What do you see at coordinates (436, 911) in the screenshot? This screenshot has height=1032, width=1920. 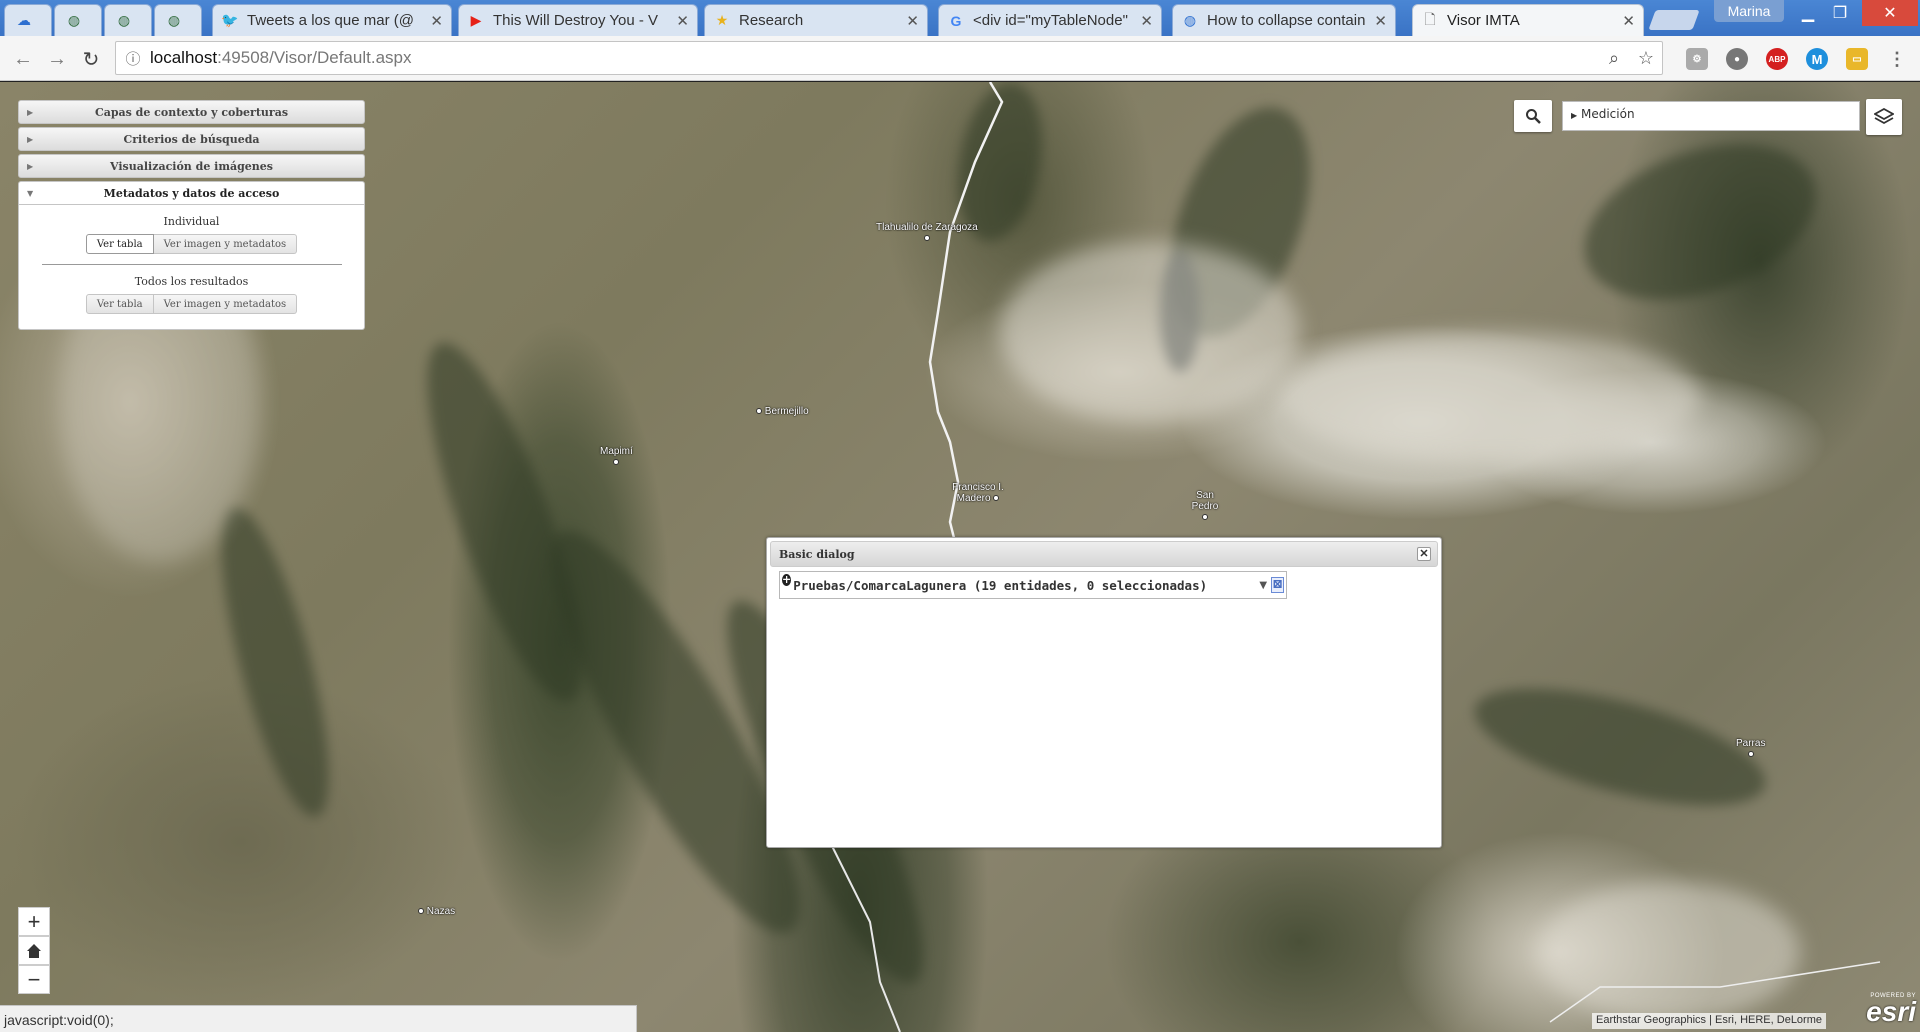 I see `map-place-label: Nazas` at bounding box center [436, 911].